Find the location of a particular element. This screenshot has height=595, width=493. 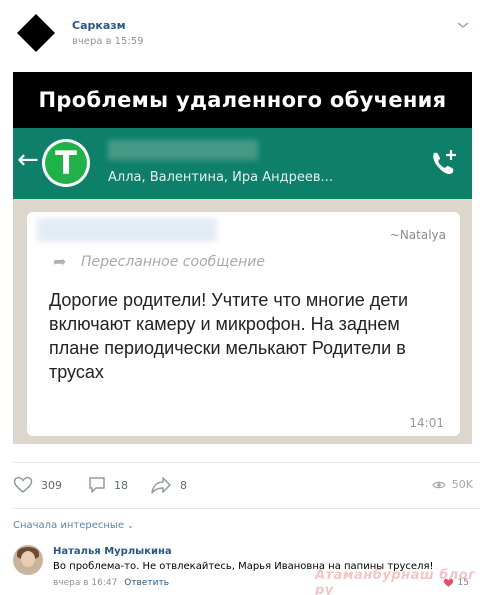

comment-meta: вчера в 16:47 Ответить is located at coordinates (111, 583).